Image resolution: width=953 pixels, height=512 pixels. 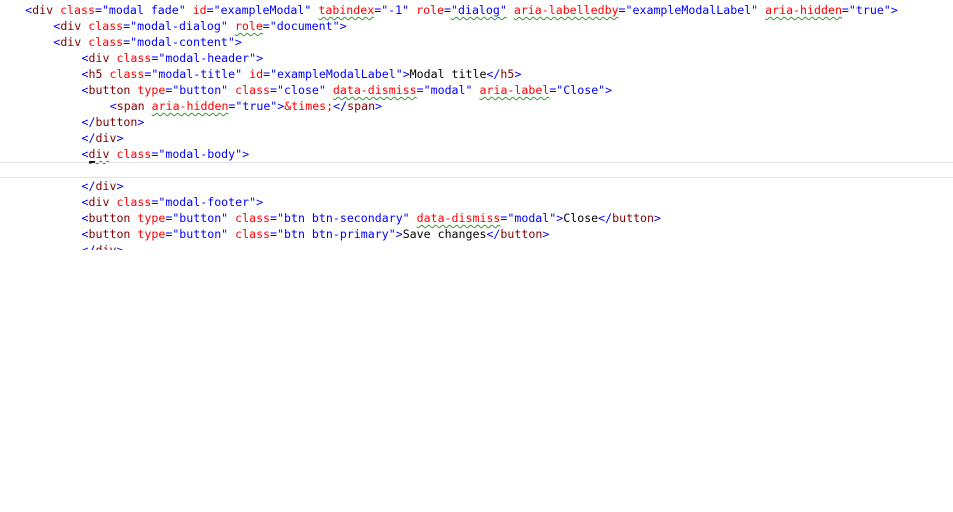 What do you see at coordinates (374, 90) in the screenshot?
I see `code-token-attr: data-dismiss` at bounding box center [374, 90].